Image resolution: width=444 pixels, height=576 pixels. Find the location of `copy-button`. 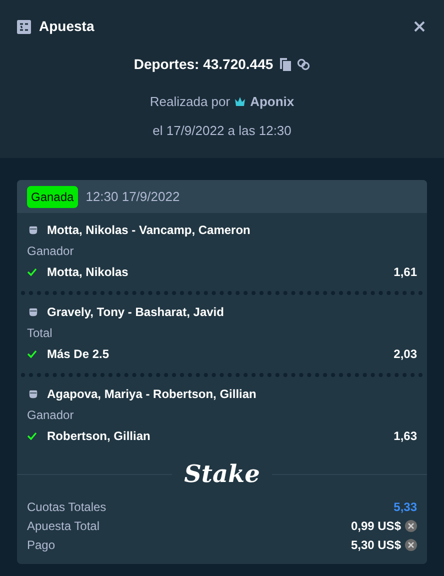

copy-button is located at coordinates (285, 64).